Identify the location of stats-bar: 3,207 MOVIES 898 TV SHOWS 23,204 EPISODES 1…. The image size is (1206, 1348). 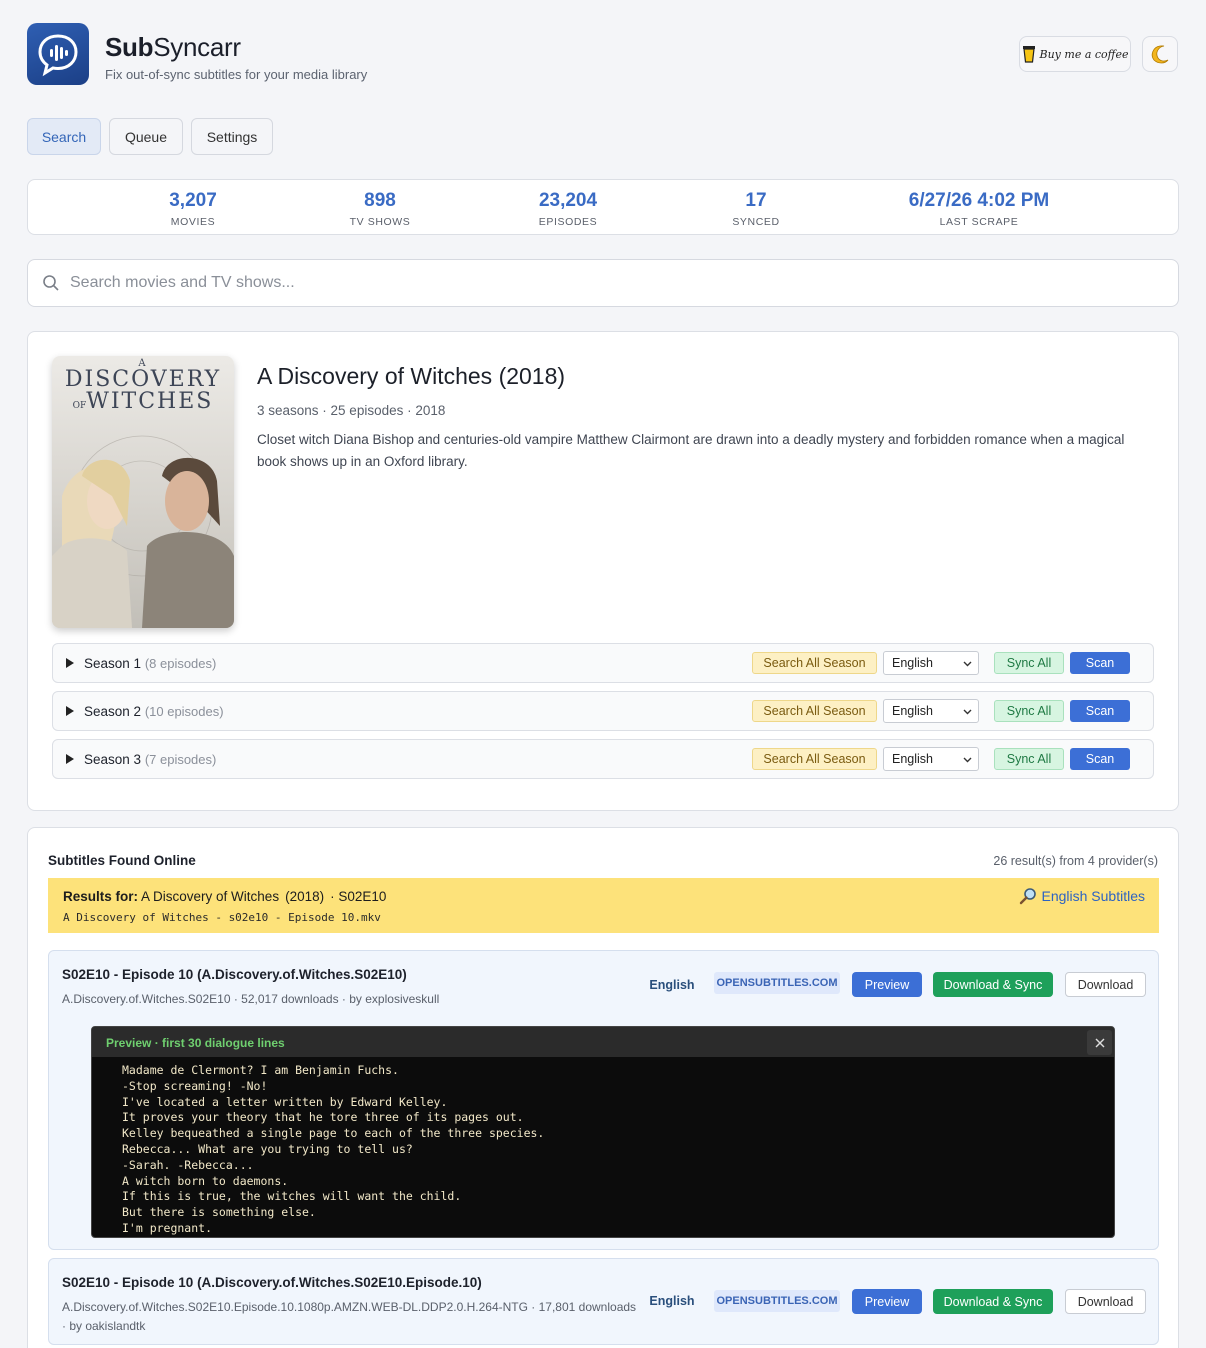
(603, 207).